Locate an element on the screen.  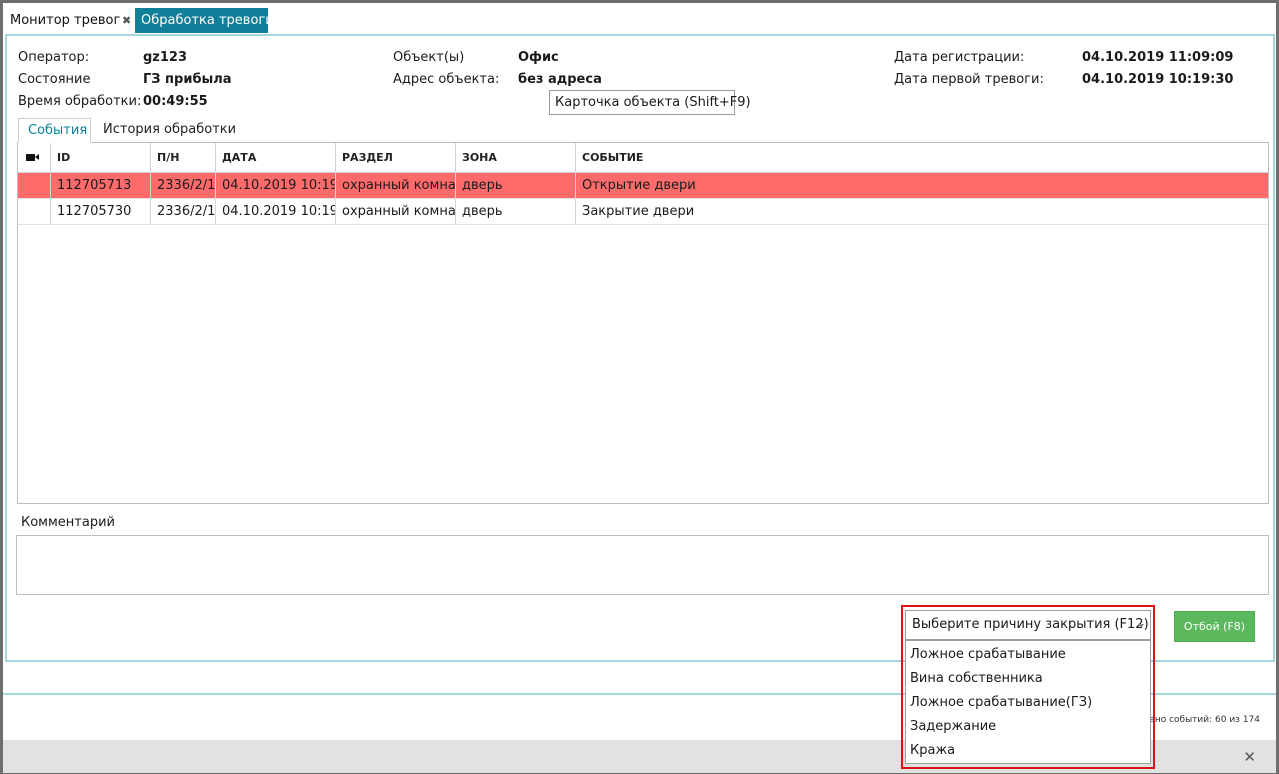
highlight-frame is located at coordinates (1028, 687).